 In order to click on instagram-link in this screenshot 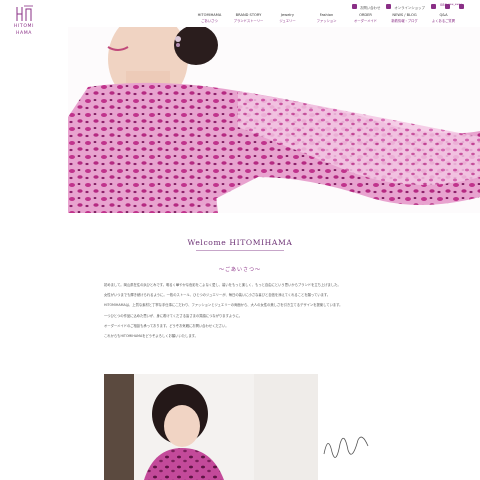, I will do `click(434, 7)`.